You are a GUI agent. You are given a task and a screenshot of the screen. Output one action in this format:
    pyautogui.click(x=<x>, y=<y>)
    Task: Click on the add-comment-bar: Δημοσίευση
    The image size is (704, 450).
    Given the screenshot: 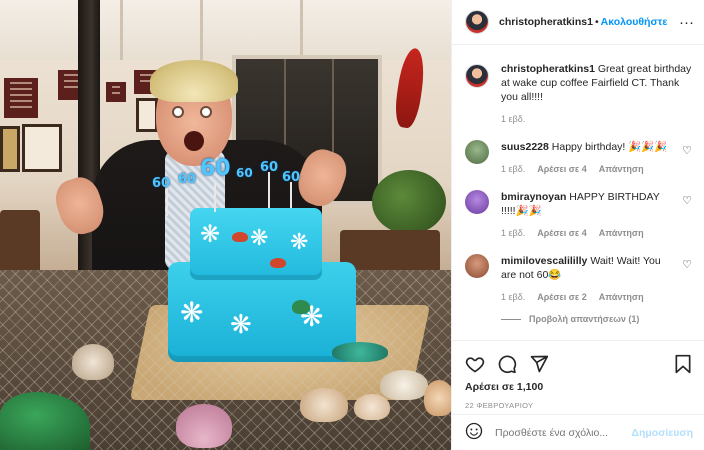 What is the action you would take?
    pyautogui.click(x=578, y=432)
    